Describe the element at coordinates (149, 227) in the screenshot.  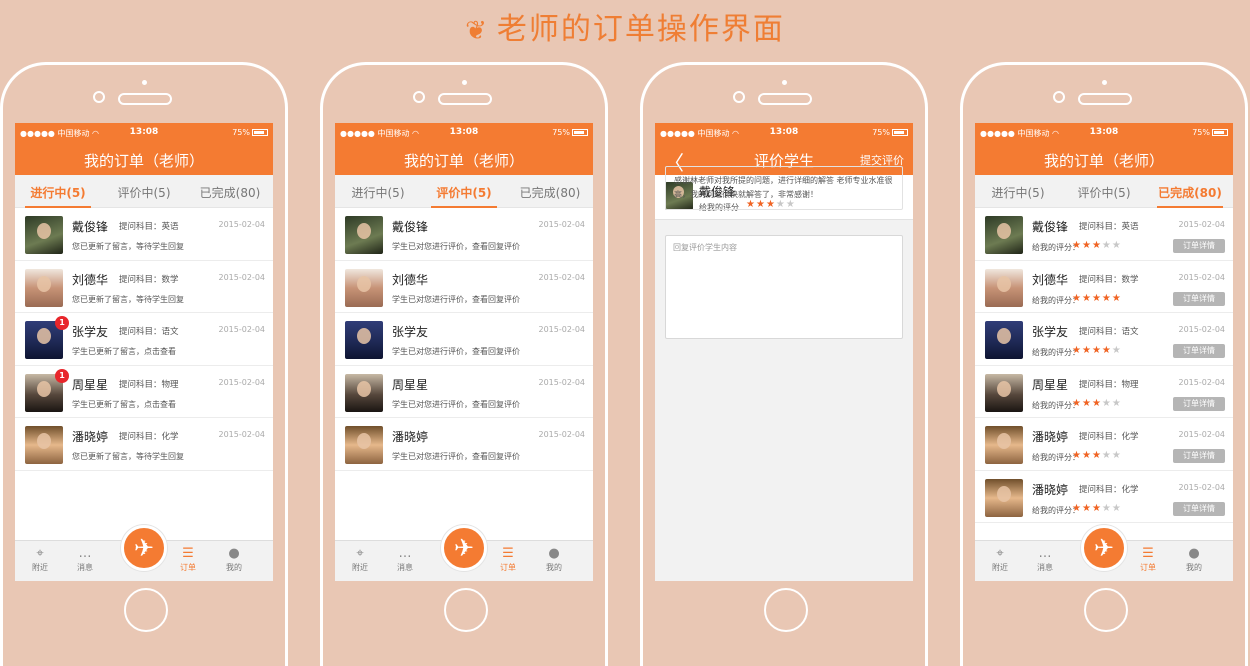
I see `subject: 提问科目：英语` at that location.